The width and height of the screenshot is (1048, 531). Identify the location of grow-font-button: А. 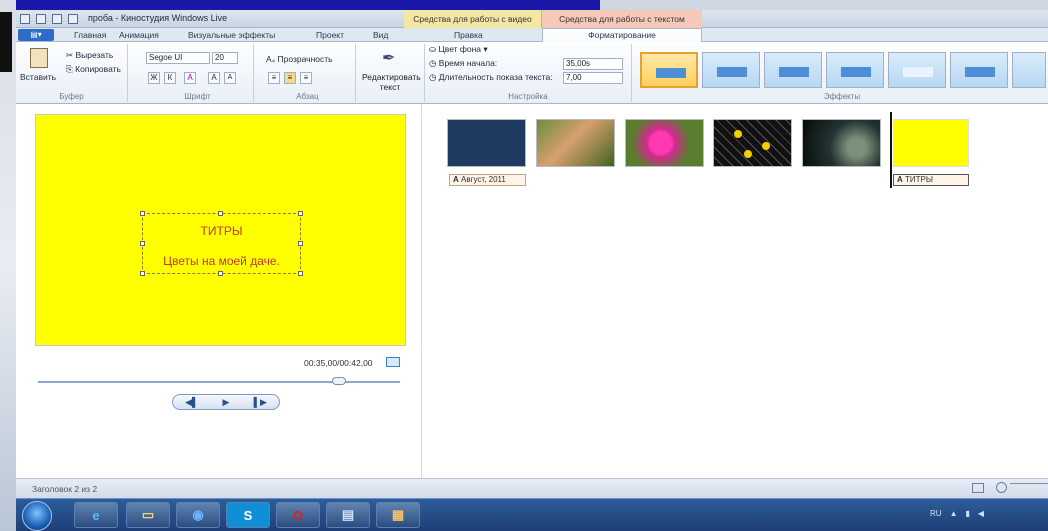
(214, 78).